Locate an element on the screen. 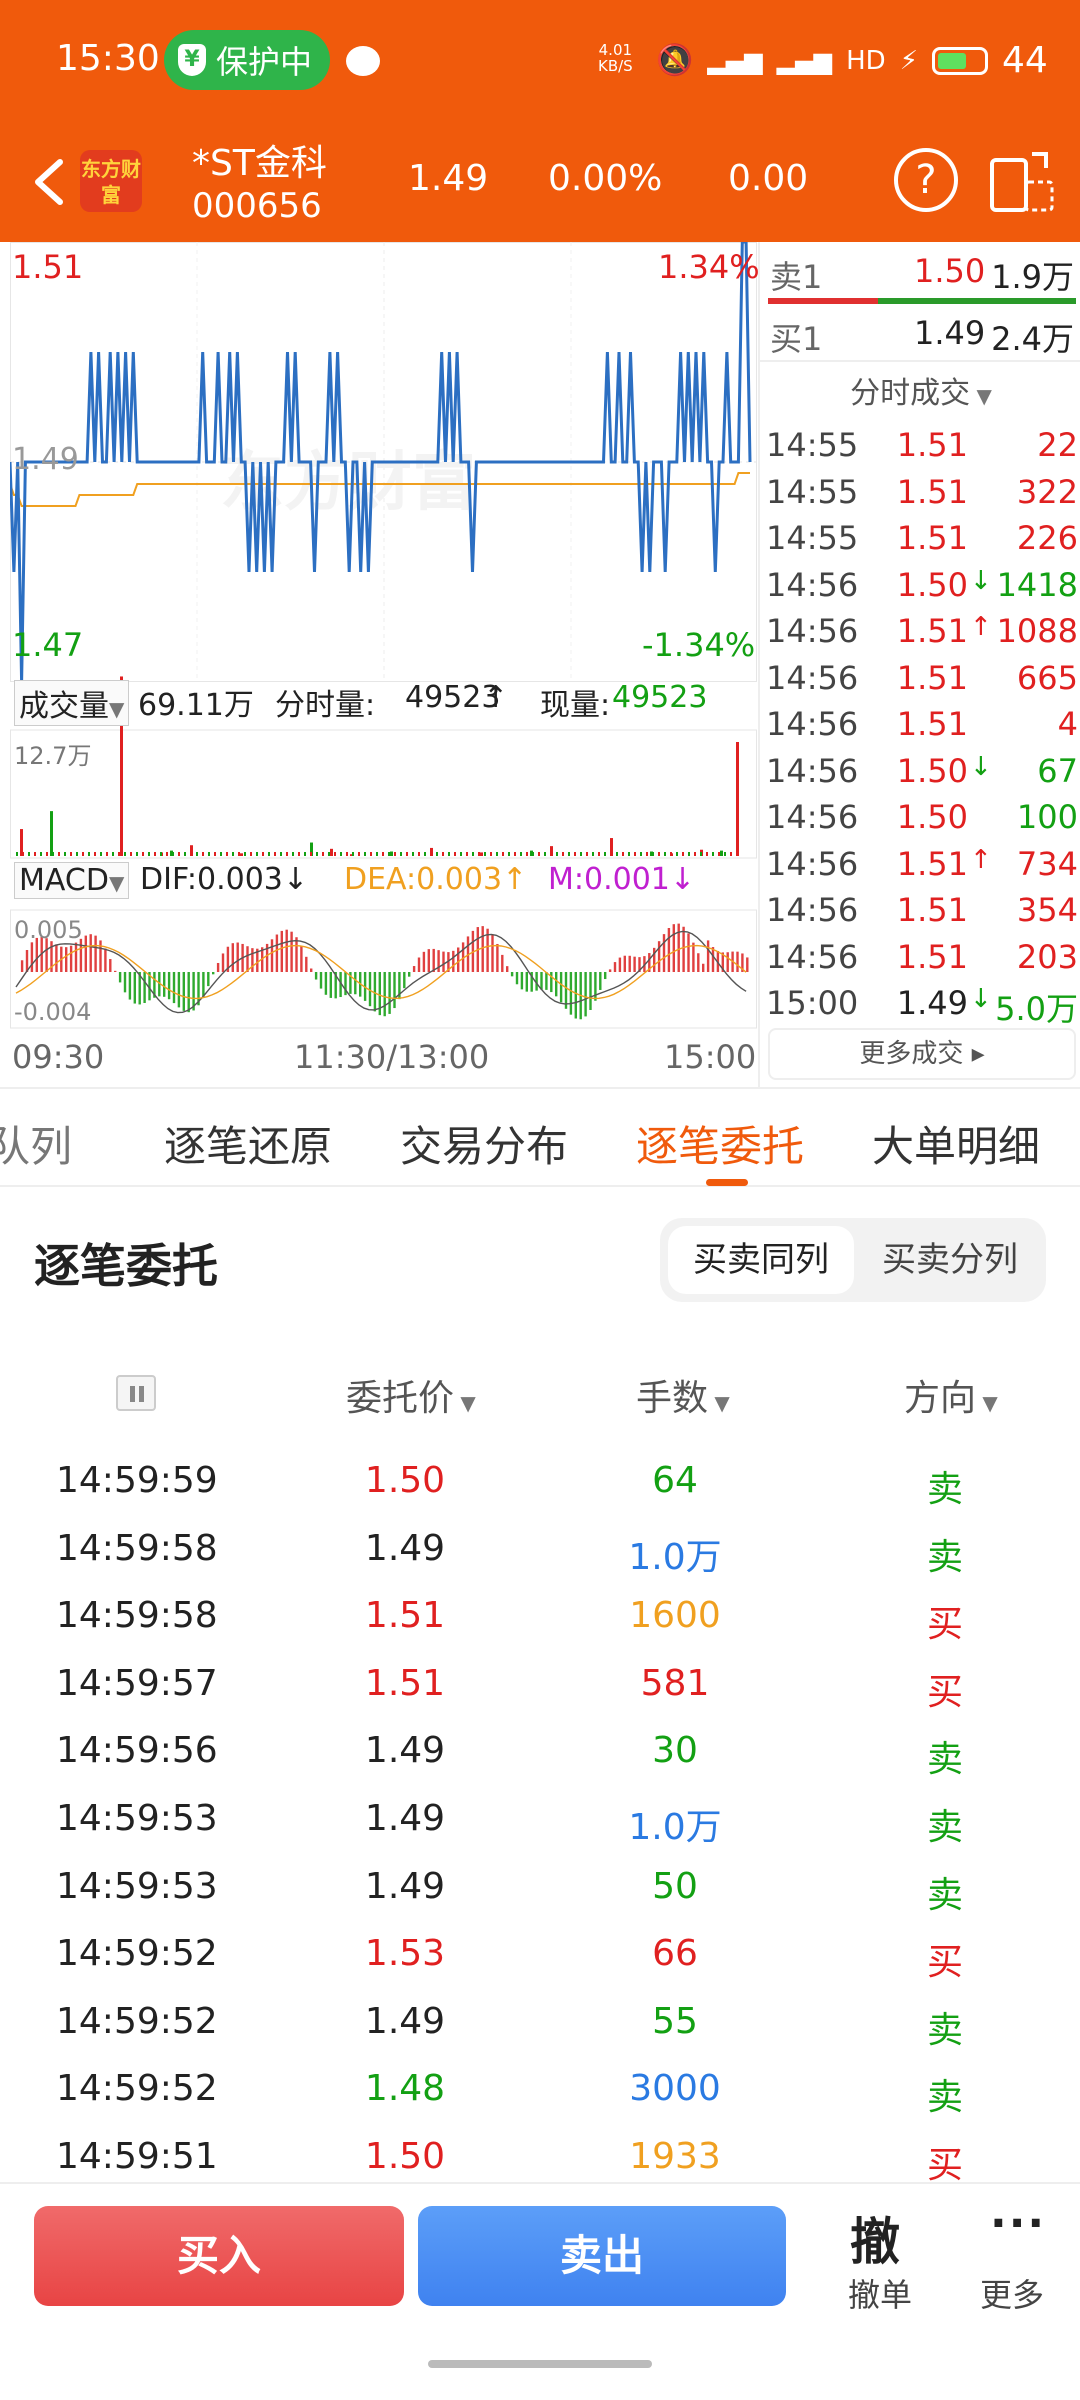 This screenshot has width=1080, height=2400. entrust-row: 14:59:52 1.53 66 买 is located at coordinates (540, 1957).